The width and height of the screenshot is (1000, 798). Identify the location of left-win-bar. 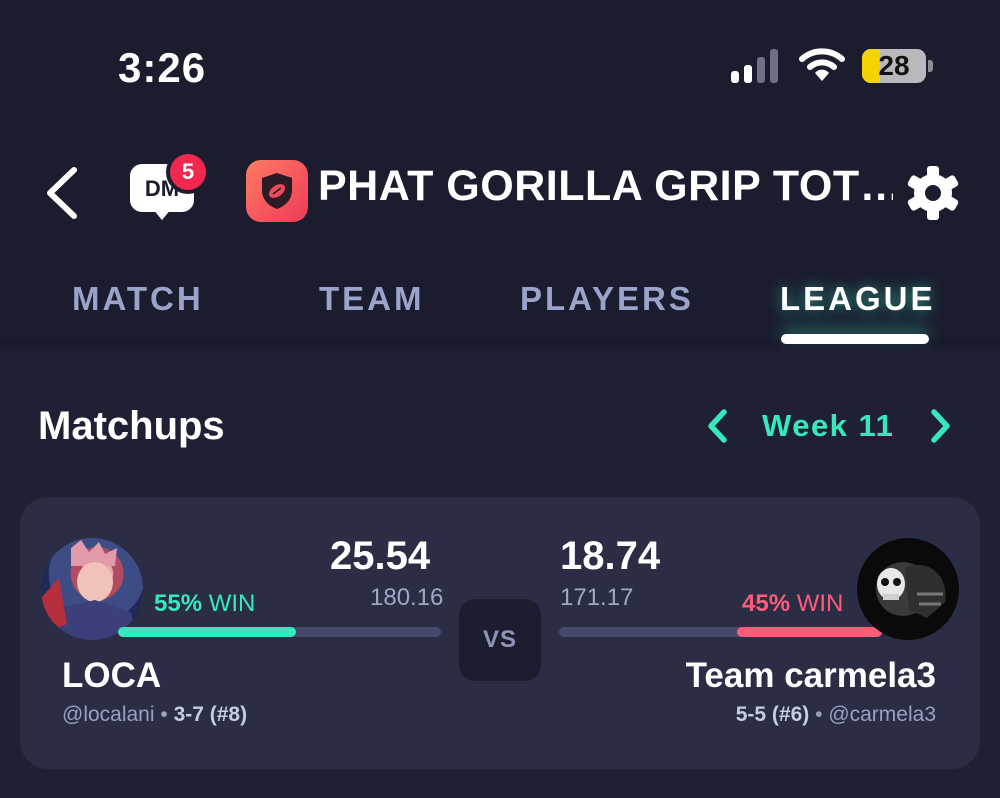
(279, 632).